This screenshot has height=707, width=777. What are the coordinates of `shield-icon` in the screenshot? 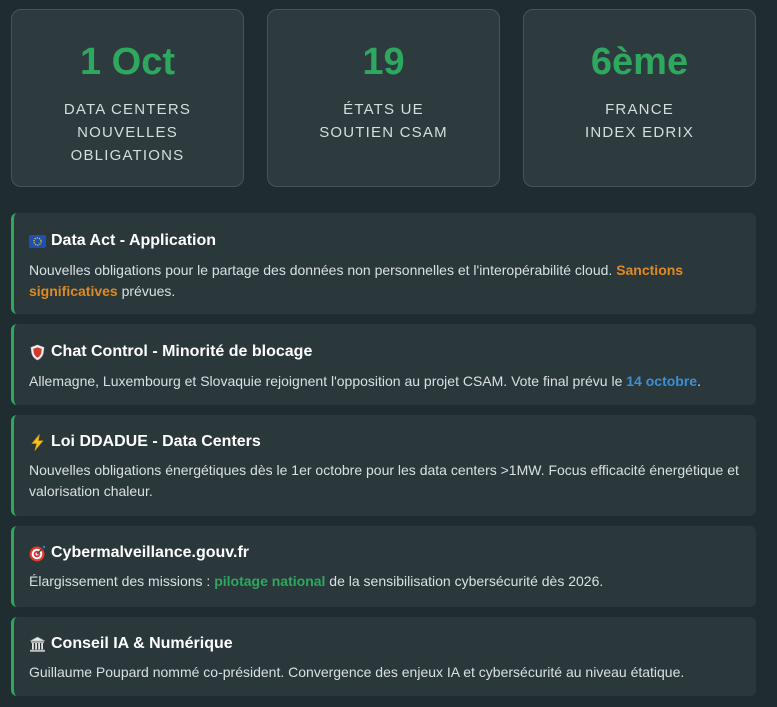 It's located at (37, 352).